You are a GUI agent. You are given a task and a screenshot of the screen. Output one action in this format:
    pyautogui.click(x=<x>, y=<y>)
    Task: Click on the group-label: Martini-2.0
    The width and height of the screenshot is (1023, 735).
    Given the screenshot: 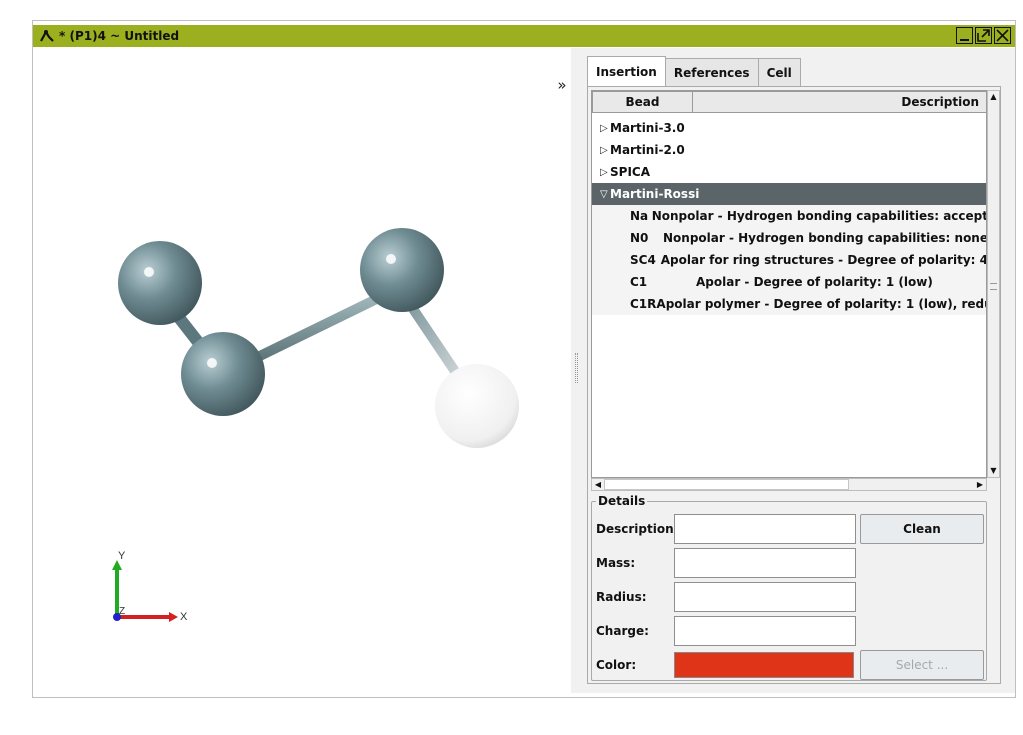 What is the action you would take?
    pyautogui.click(x=647, y=150)
    